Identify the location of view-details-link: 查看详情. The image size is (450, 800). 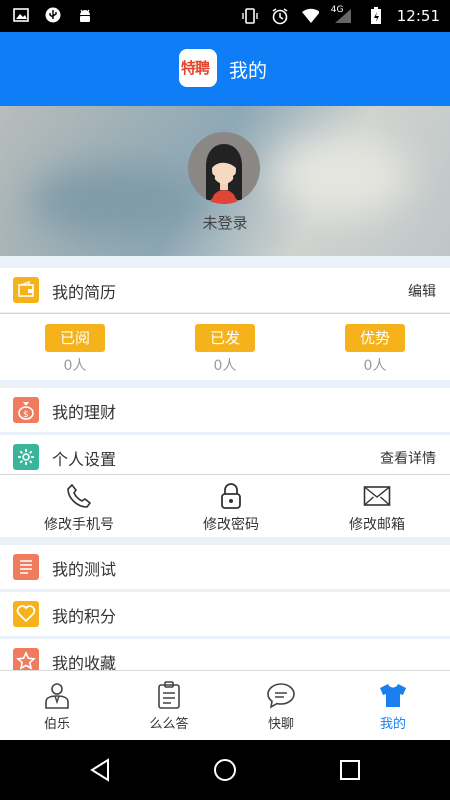
(408, 458).